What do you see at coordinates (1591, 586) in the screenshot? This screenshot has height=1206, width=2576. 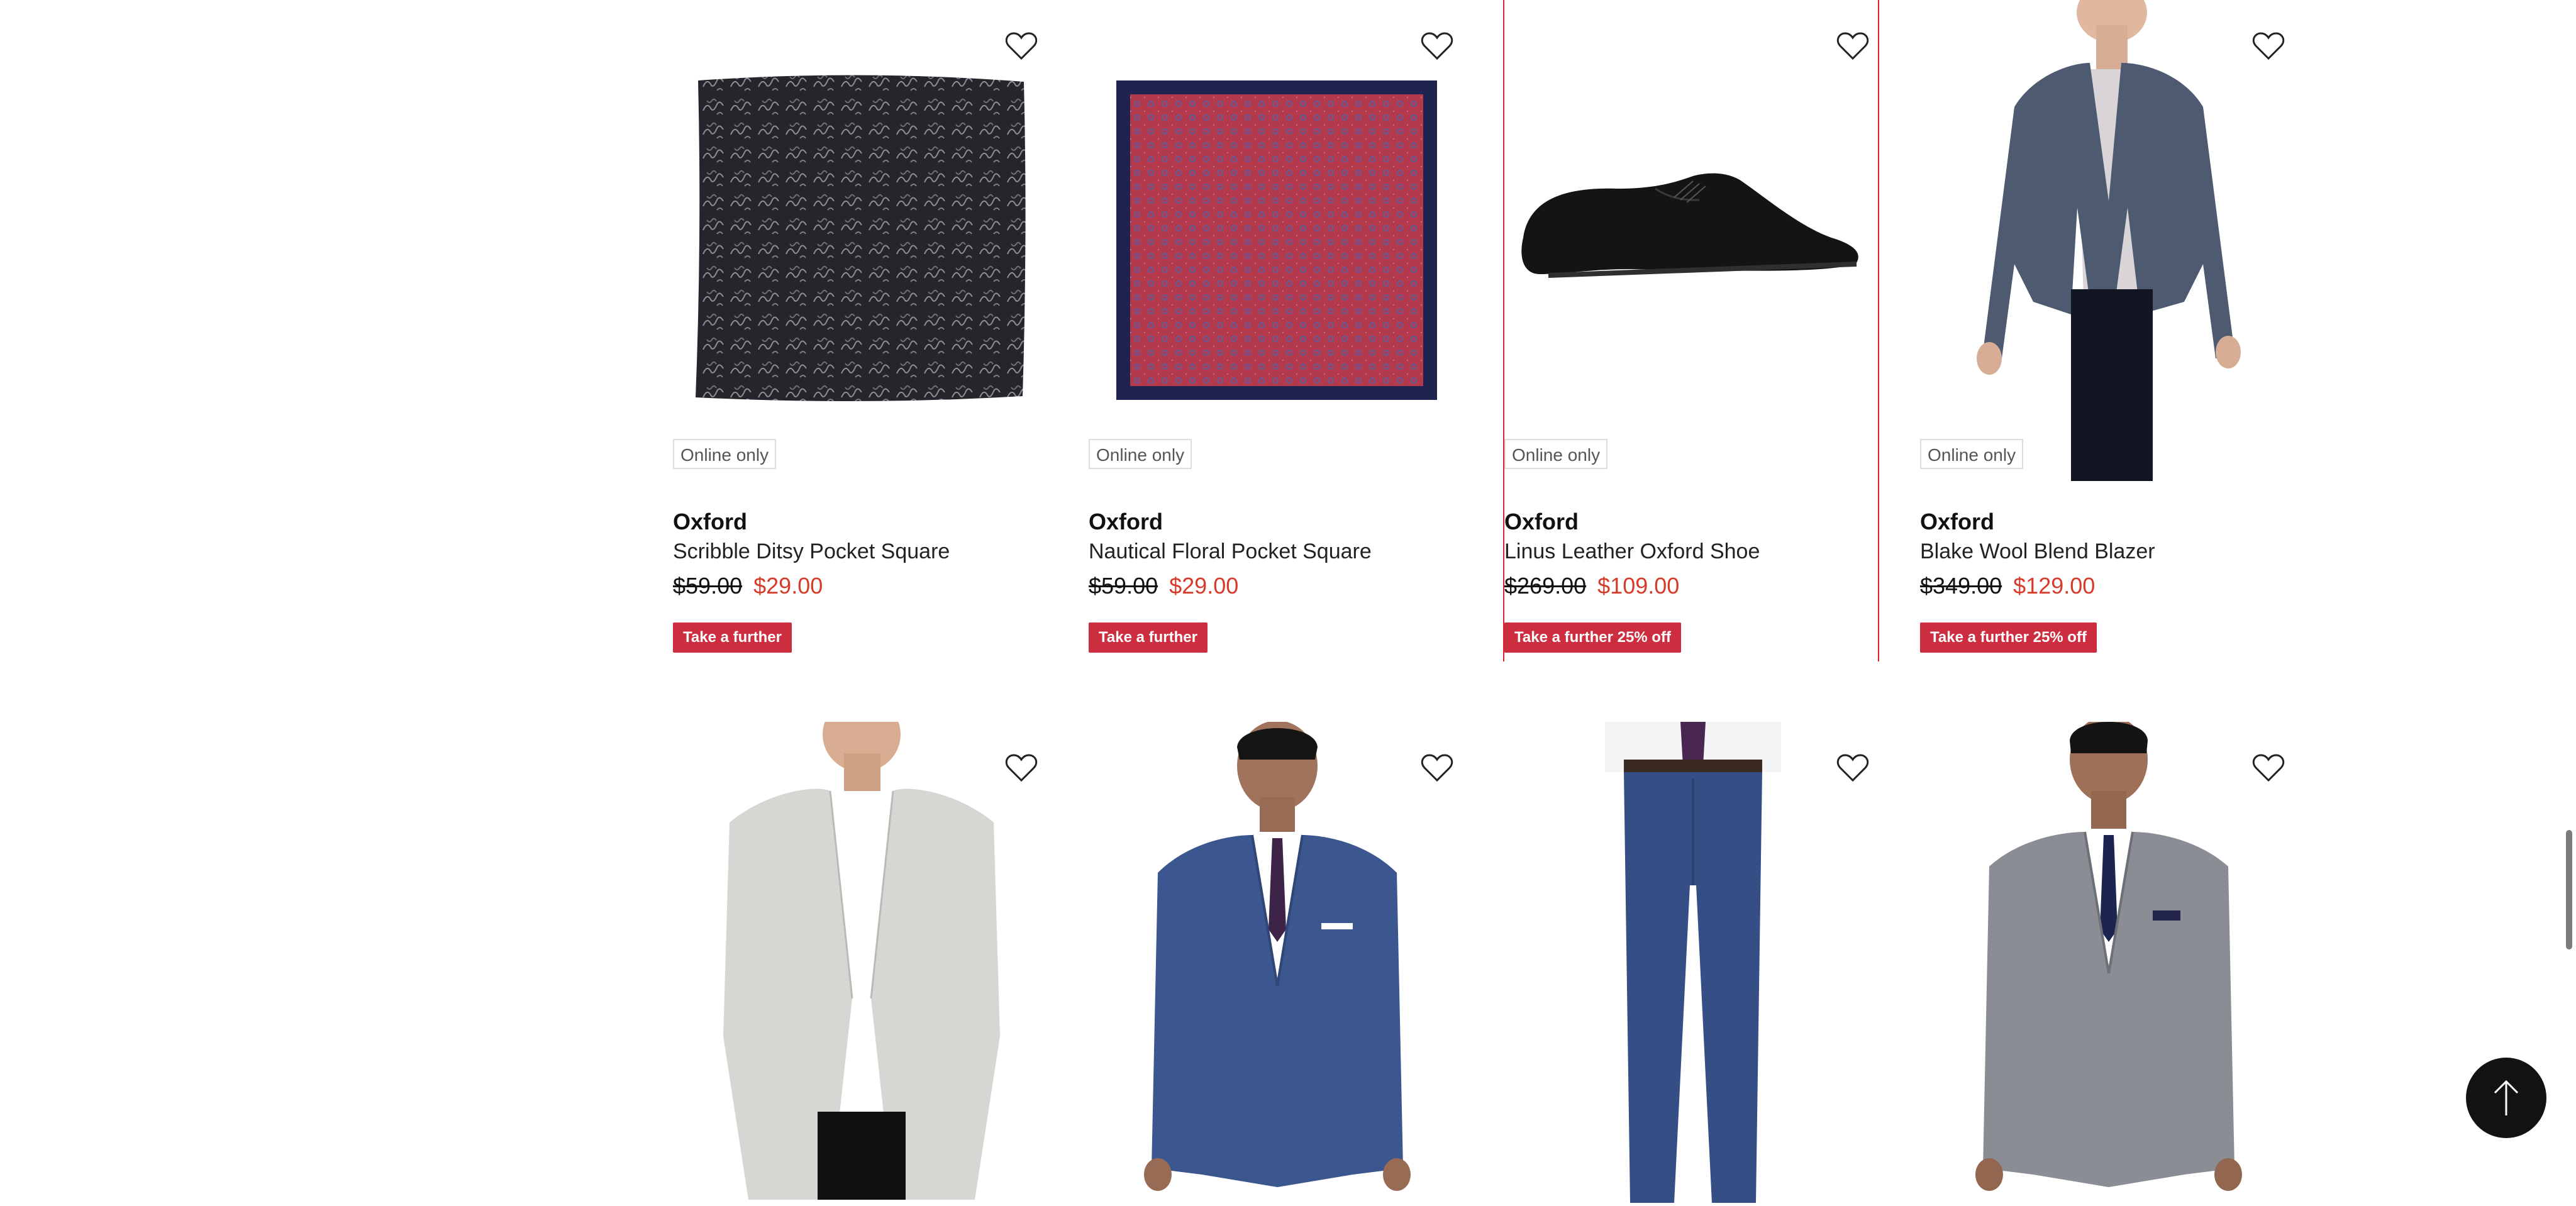 I see `product-prices: $269.00 $109.00` at bounding box center [1591, 586].